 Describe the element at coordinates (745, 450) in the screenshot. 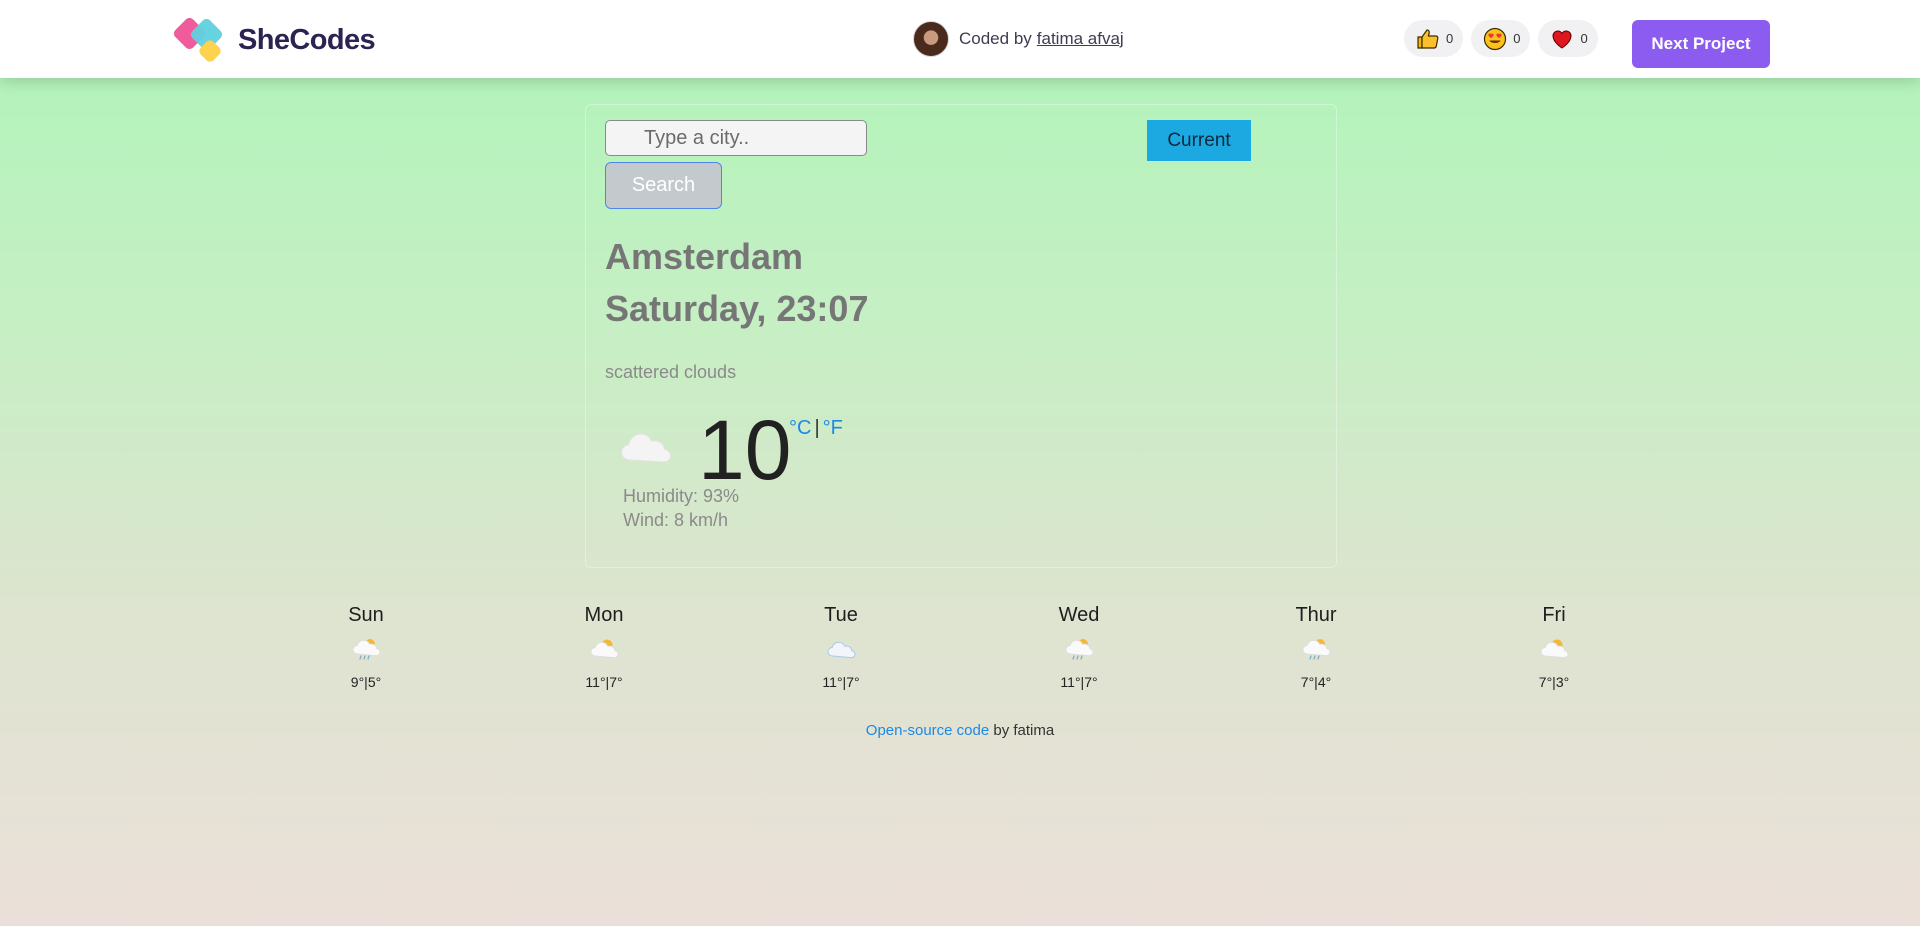

I see `current-temperature: 10` at that location.